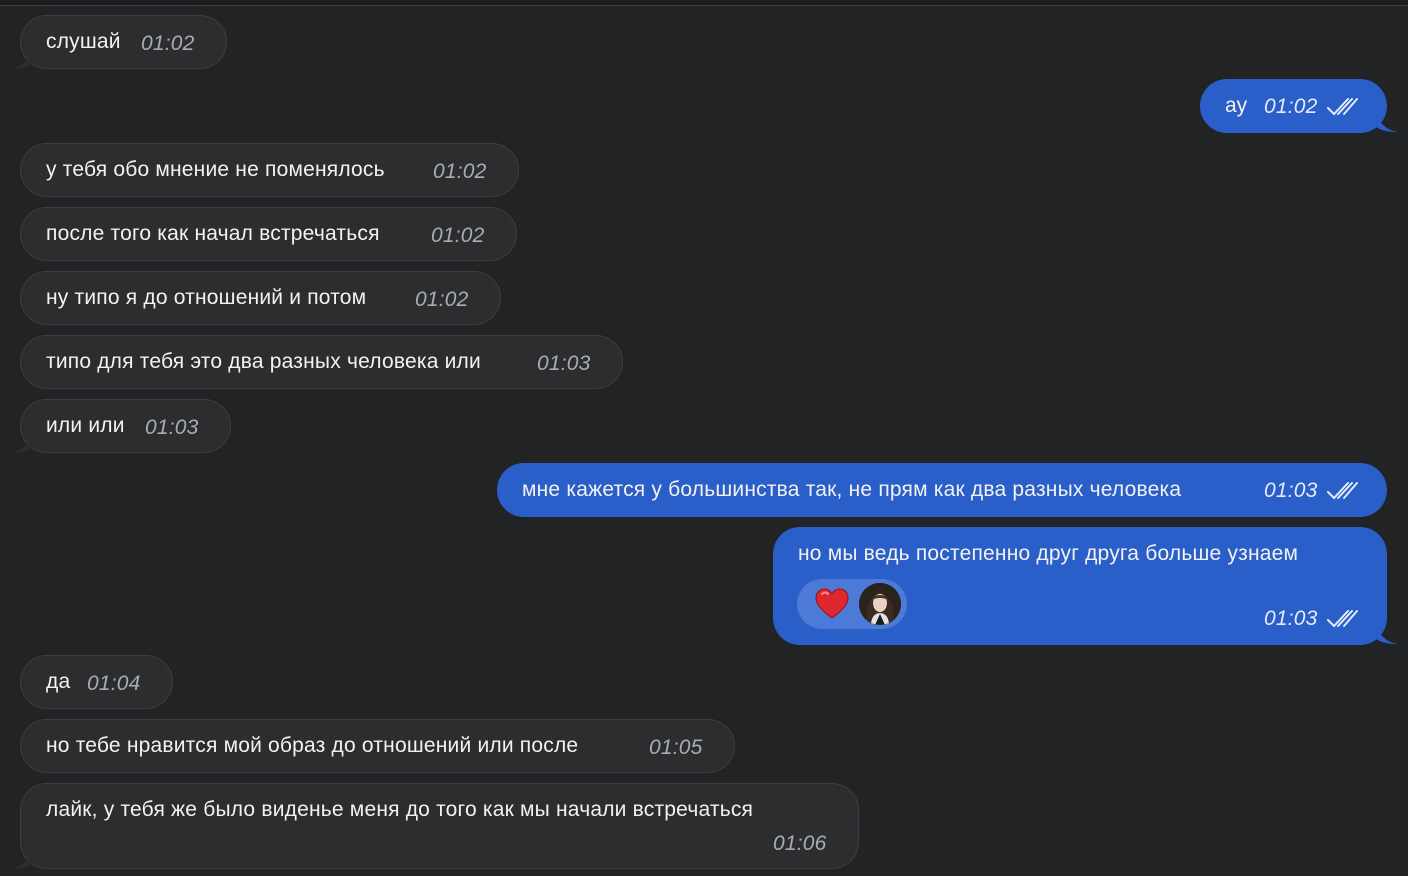 The width and height of the screenshot is (1408, 876). I want to click on message-text: или или, so click(85, 425).